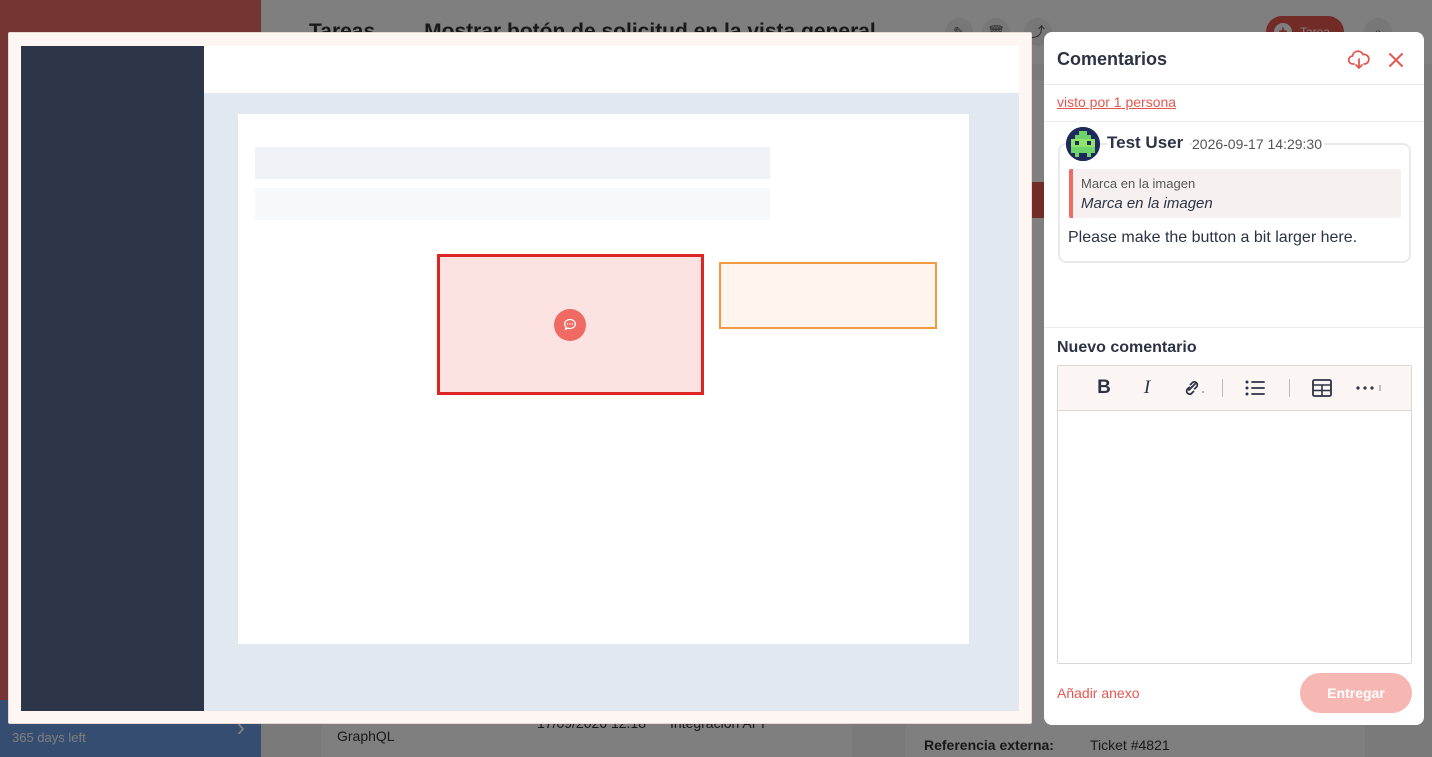 This screenshot has height=757, width=1432. What do you see at coordinates (1147, 388) in the screenshot?
I see `italic-button: I` at bounding box center [1147, 388].